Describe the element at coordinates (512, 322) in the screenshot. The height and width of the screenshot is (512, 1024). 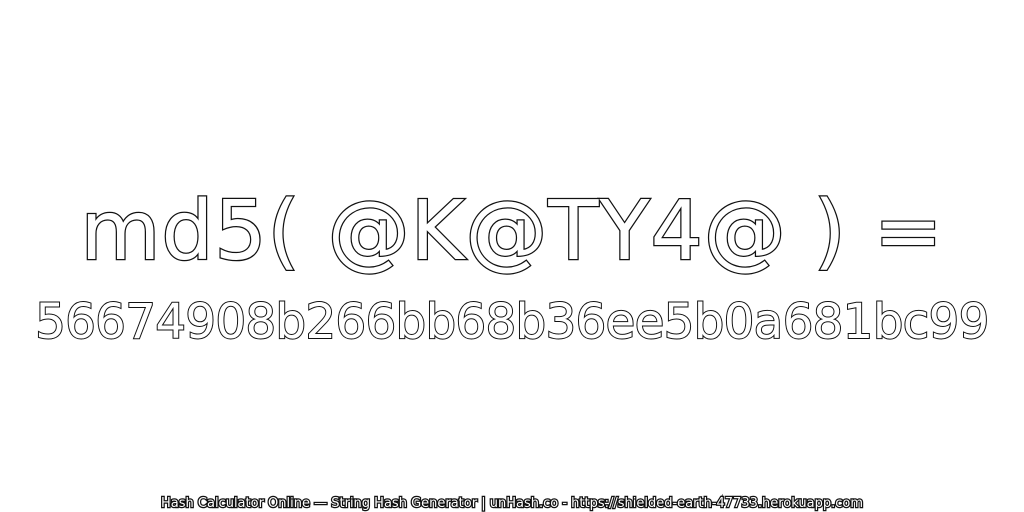
I see `md5-hash-value: 56674908b266bb68b36ee5b0a681bc99` at that location.